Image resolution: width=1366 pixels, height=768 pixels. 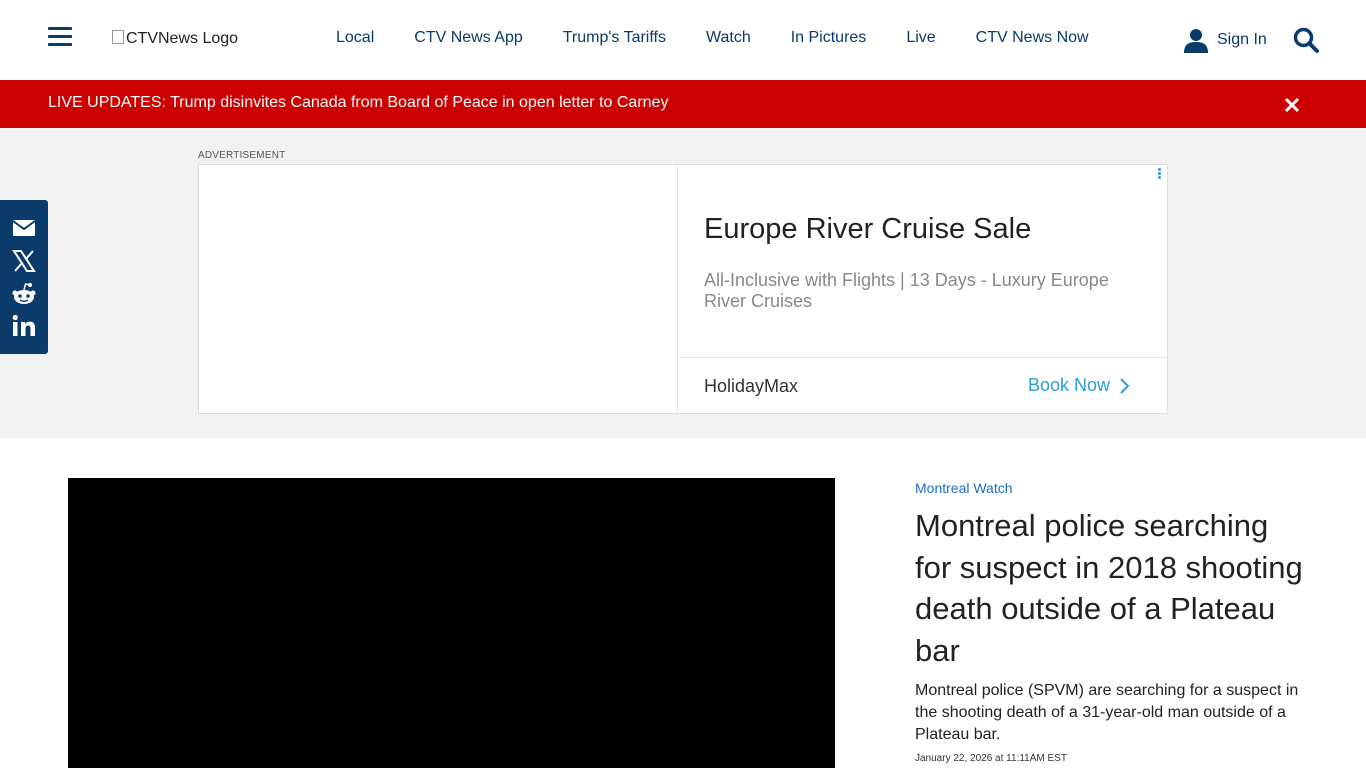 I want to click on close-icon, so click(x=1292, y=107).